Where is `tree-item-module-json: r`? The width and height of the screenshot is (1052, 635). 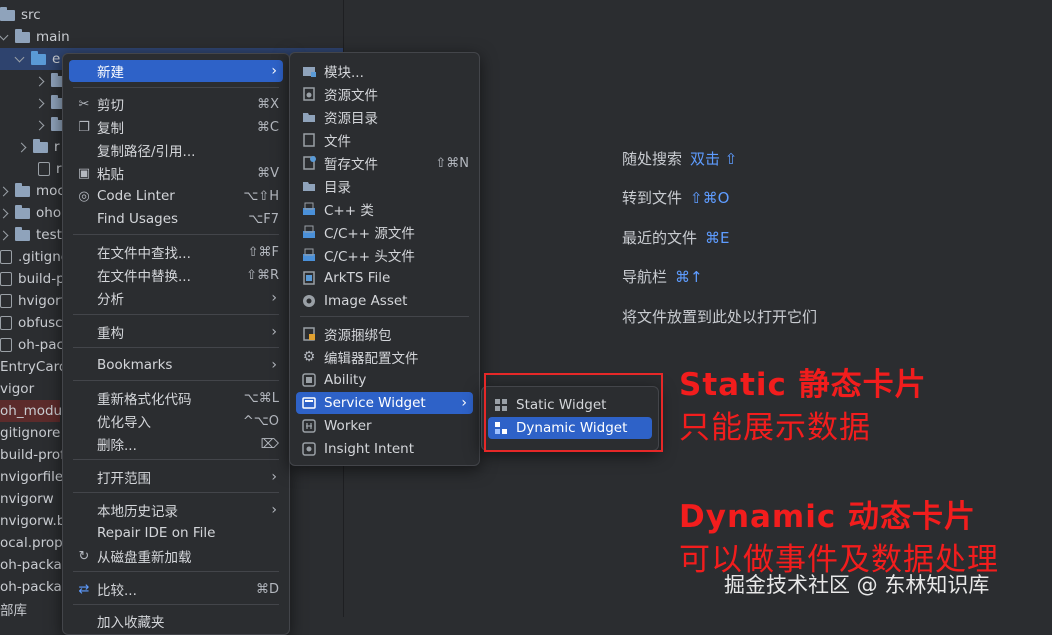 tree-item-module-json: r is located at coordinates (50, 169).